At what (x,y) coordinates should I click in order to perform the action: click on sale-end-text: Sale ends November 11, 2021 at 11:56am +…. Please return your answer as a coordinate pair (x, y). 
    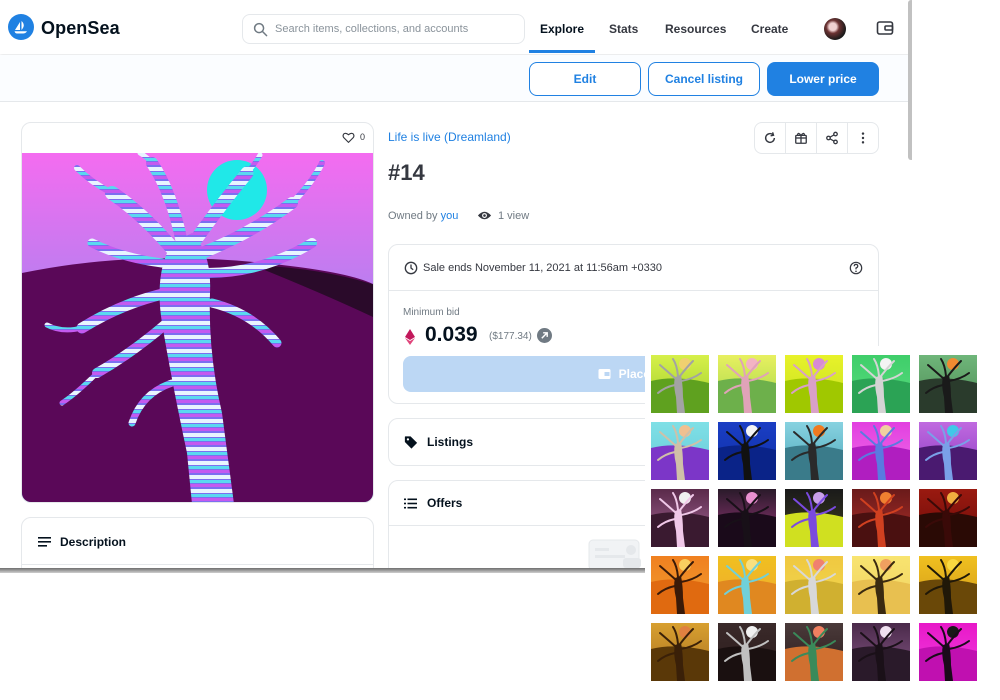
    Looking at the image, I should click on (543, 268).